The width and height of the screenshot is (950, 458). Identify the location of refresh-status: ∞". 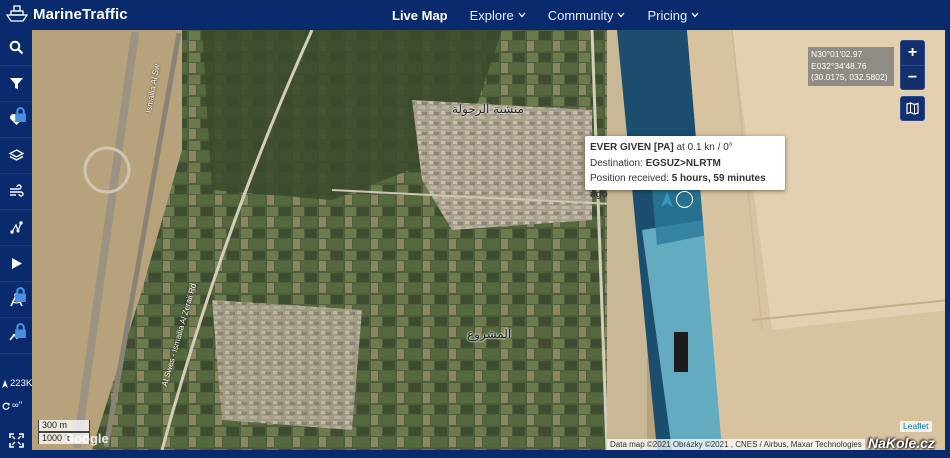
(12, 405).